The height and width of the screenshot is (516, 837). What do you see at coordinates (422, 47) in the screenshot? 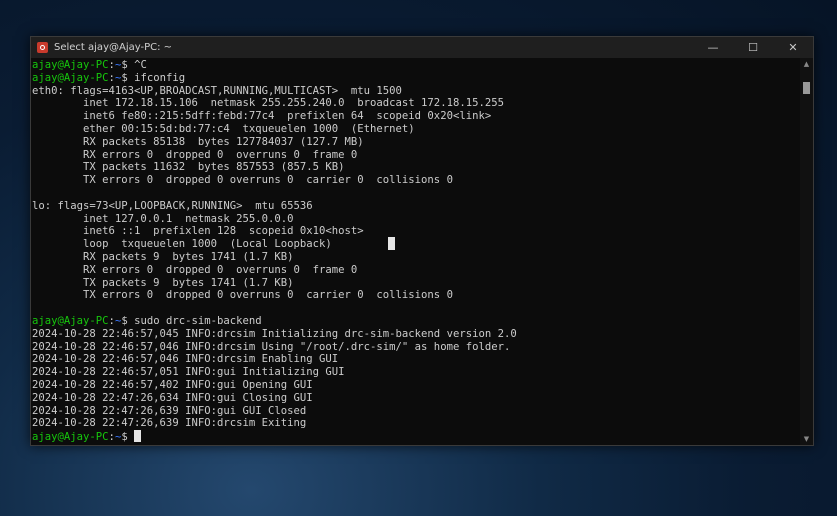
I see `title-bar: Select ajay@Ajay-PC: ~ — ☐ ✕` at bounding box center [422, 47].